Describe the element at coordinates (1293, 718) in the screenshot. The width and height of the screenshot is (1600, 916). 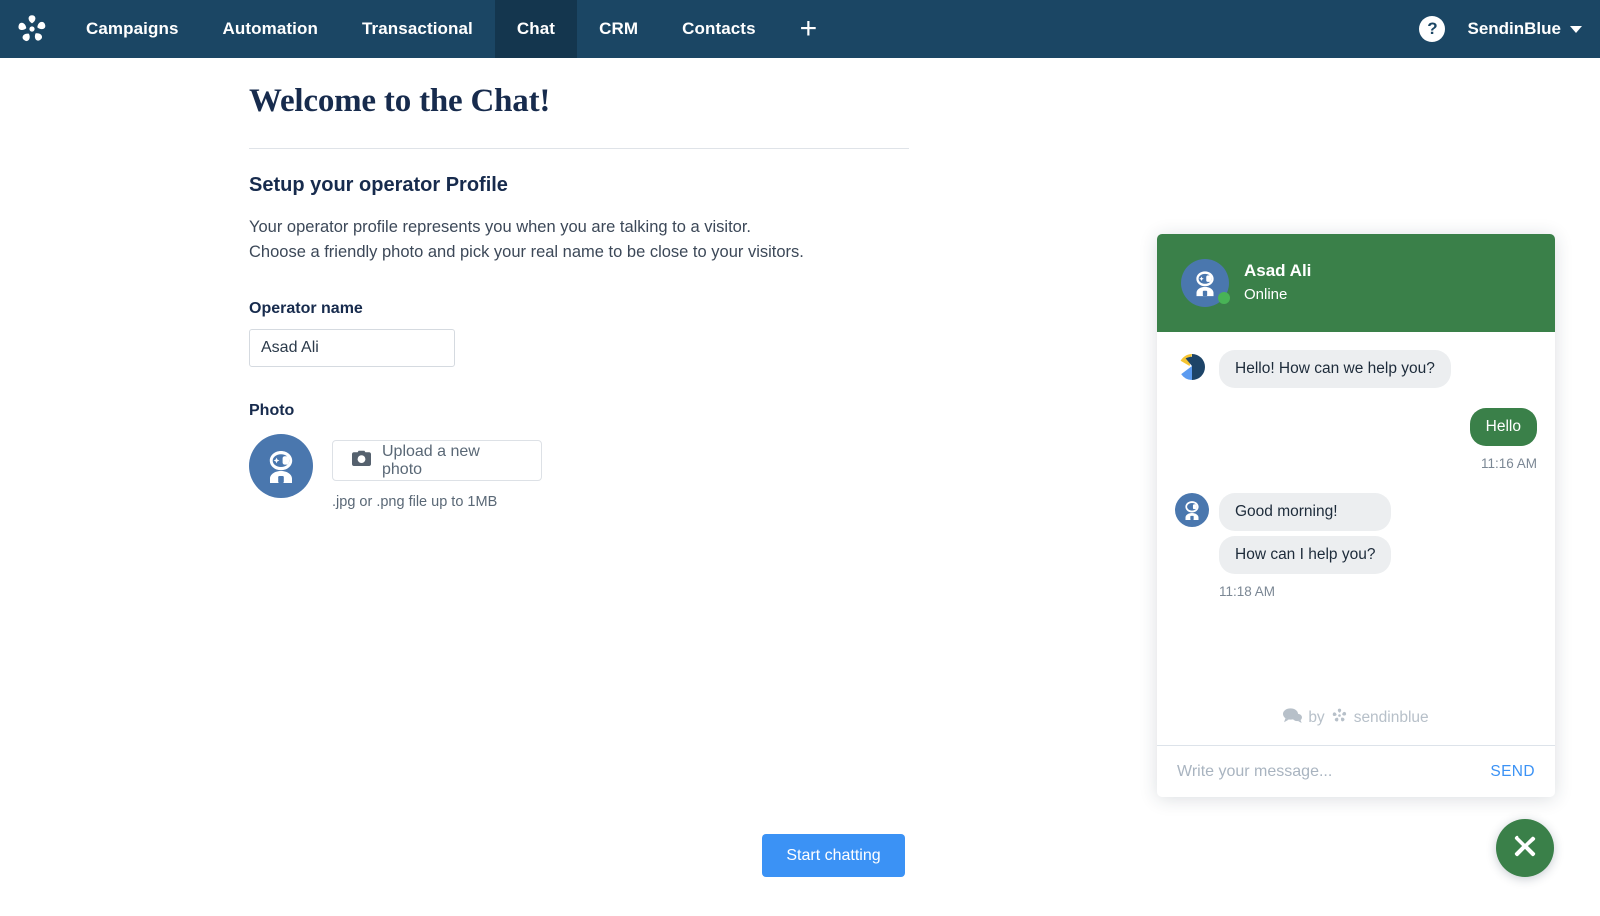
I see `chat-bubbles-icon` at that location.